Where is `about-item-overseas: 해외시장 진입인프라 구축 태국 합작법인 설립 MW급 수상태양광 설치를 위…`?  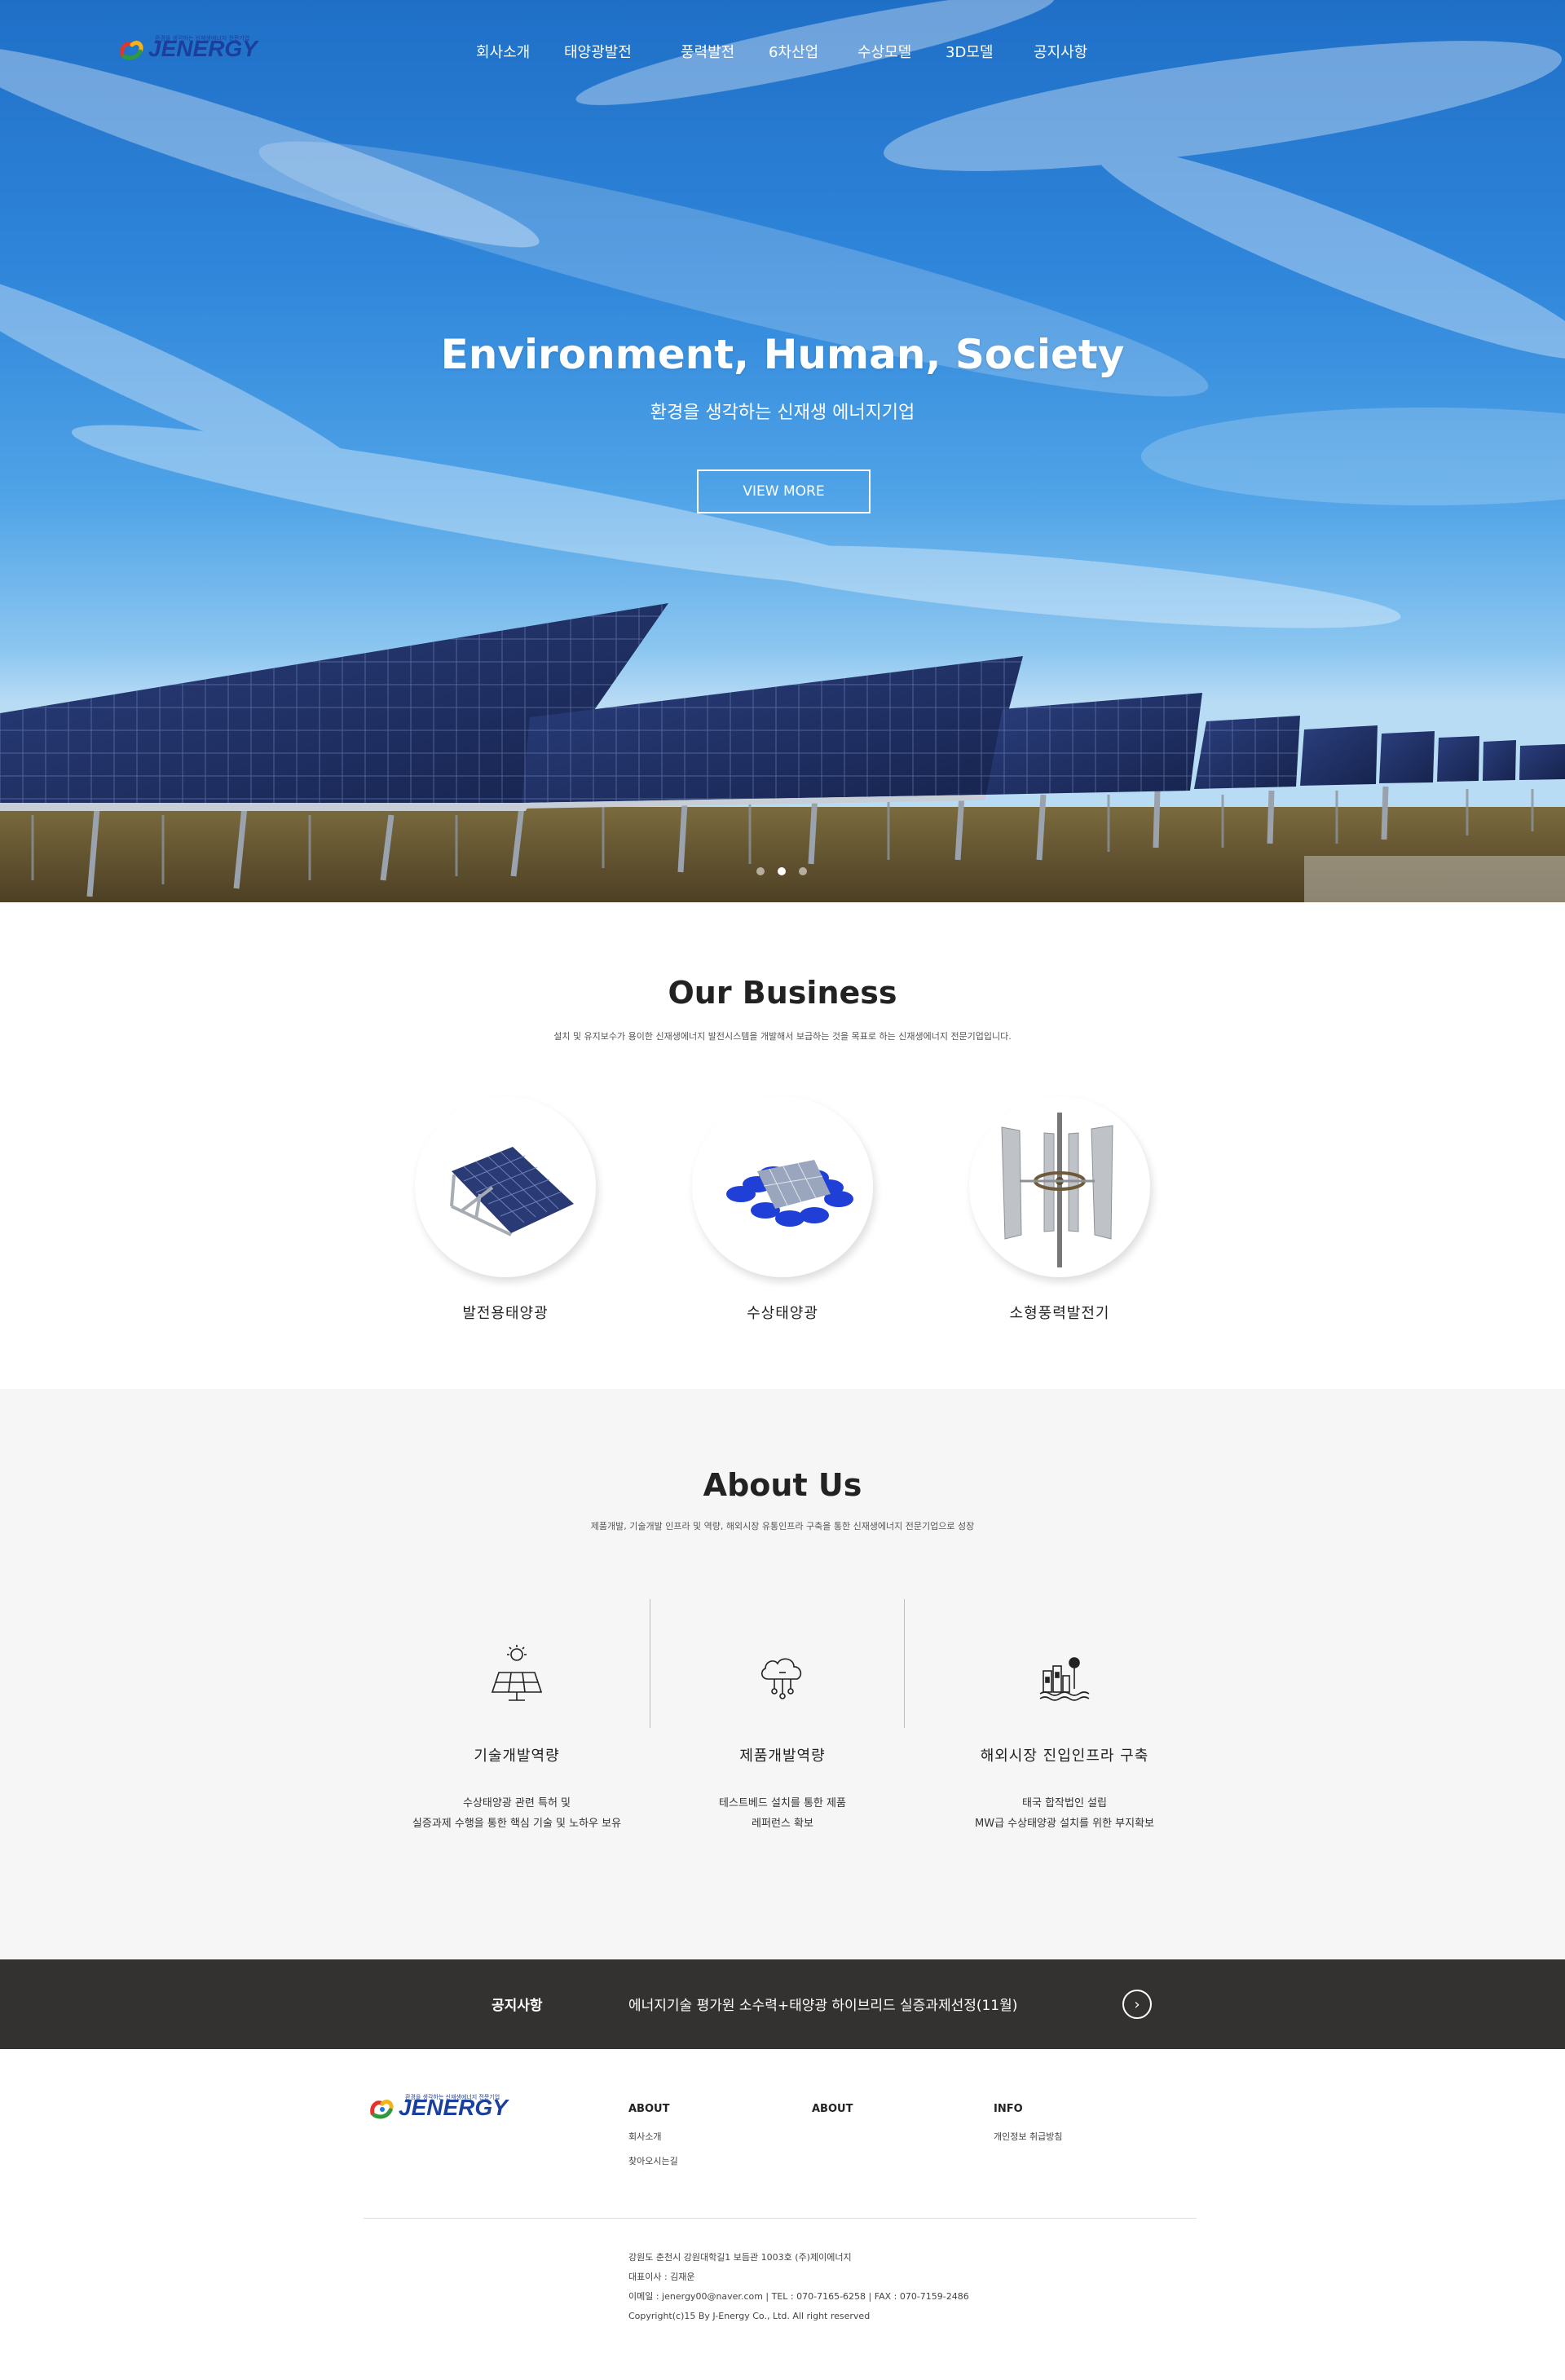 about-item-overseas: 해외시장 진입인프라 구축 태국 합작법인 설립 MW급 수상태양광 설치를 위… is located at coordinates (1064, 1739).